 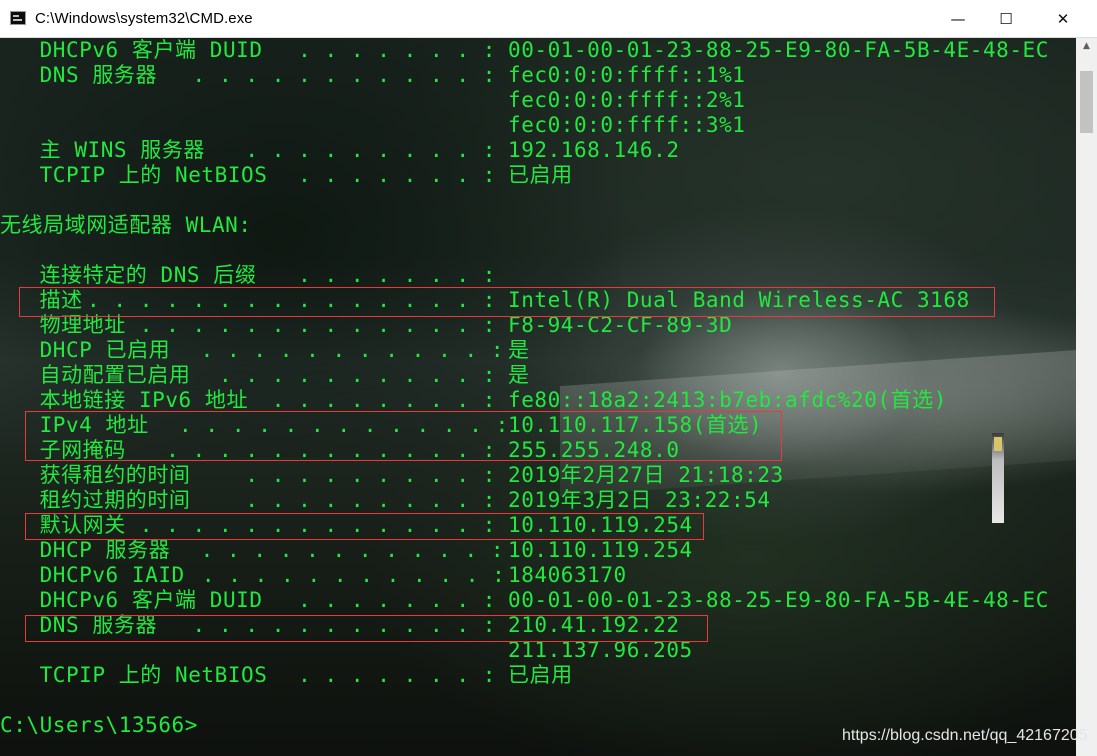 What do you see at coordinates (95, 500) in the screenshot?
I see `line-label: 租约过期的时间` at bounding box center [95, 500].